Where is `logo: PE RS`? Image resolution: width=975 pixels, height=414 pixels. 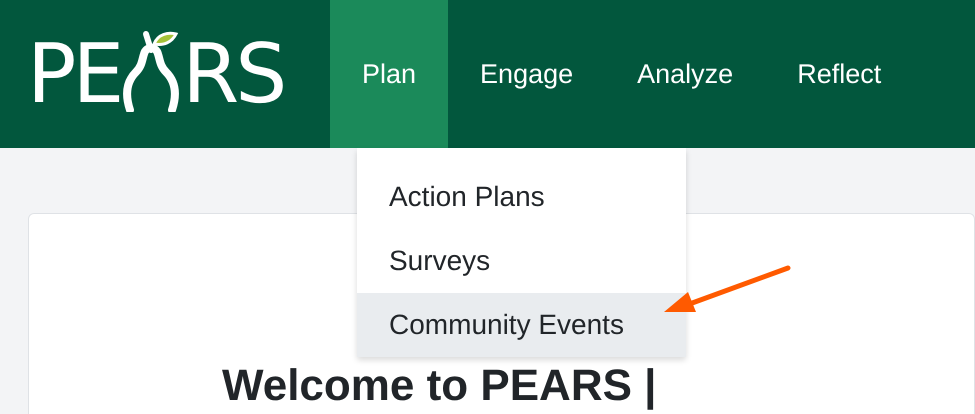 logo: PE RS is located at coordinates (165, 74).